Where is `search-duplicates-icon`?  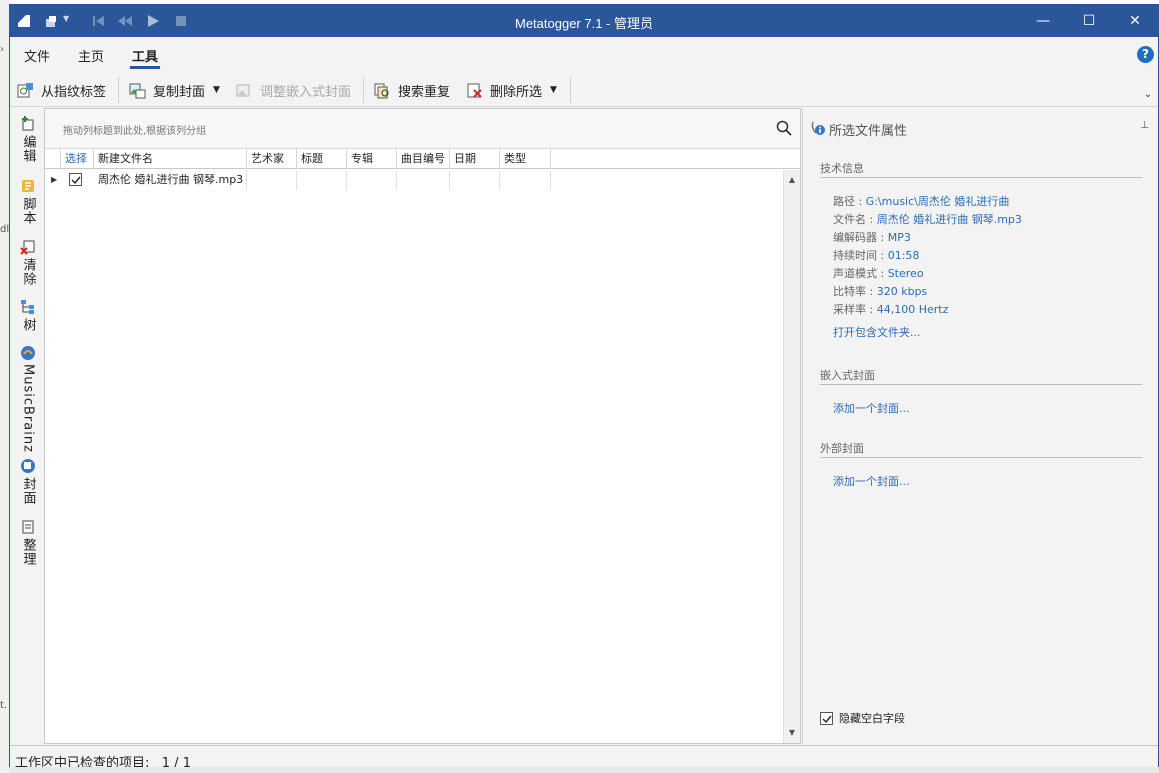 search-duplicates-icon is located at coordinates (381, 90).